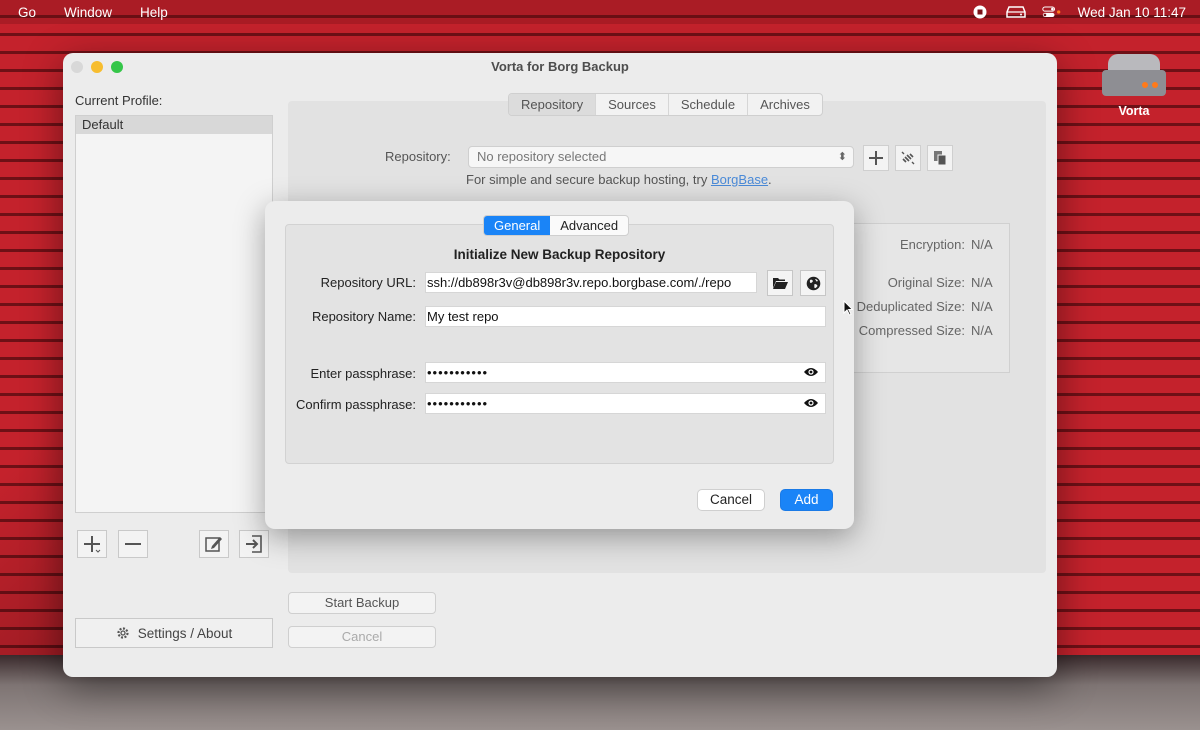  Describe the element at coordinates (980, 12) in the screenshot. I see `record-icon` at that location.